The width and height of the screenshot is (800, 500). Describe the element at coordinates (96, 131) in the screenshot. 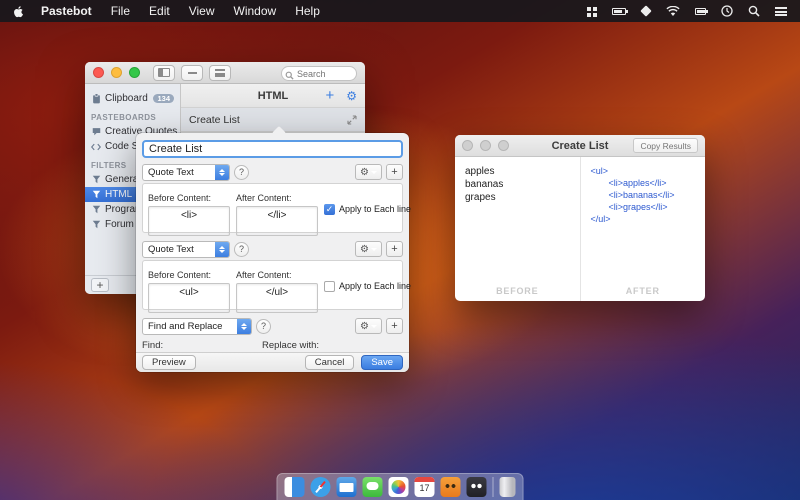

I see `quote-icon` at that location.